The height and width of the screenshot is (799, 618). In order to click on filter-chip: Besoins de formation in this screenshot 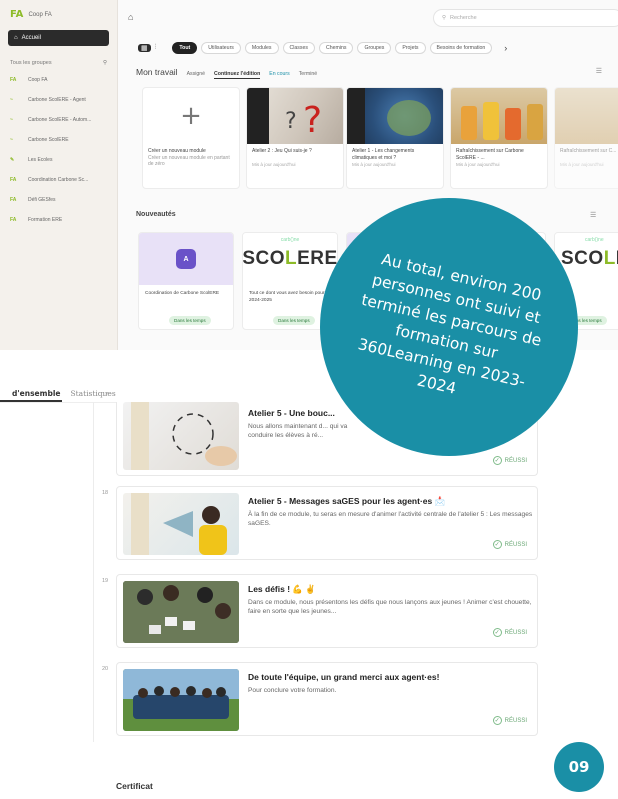, I will do `click(461, 48)`.